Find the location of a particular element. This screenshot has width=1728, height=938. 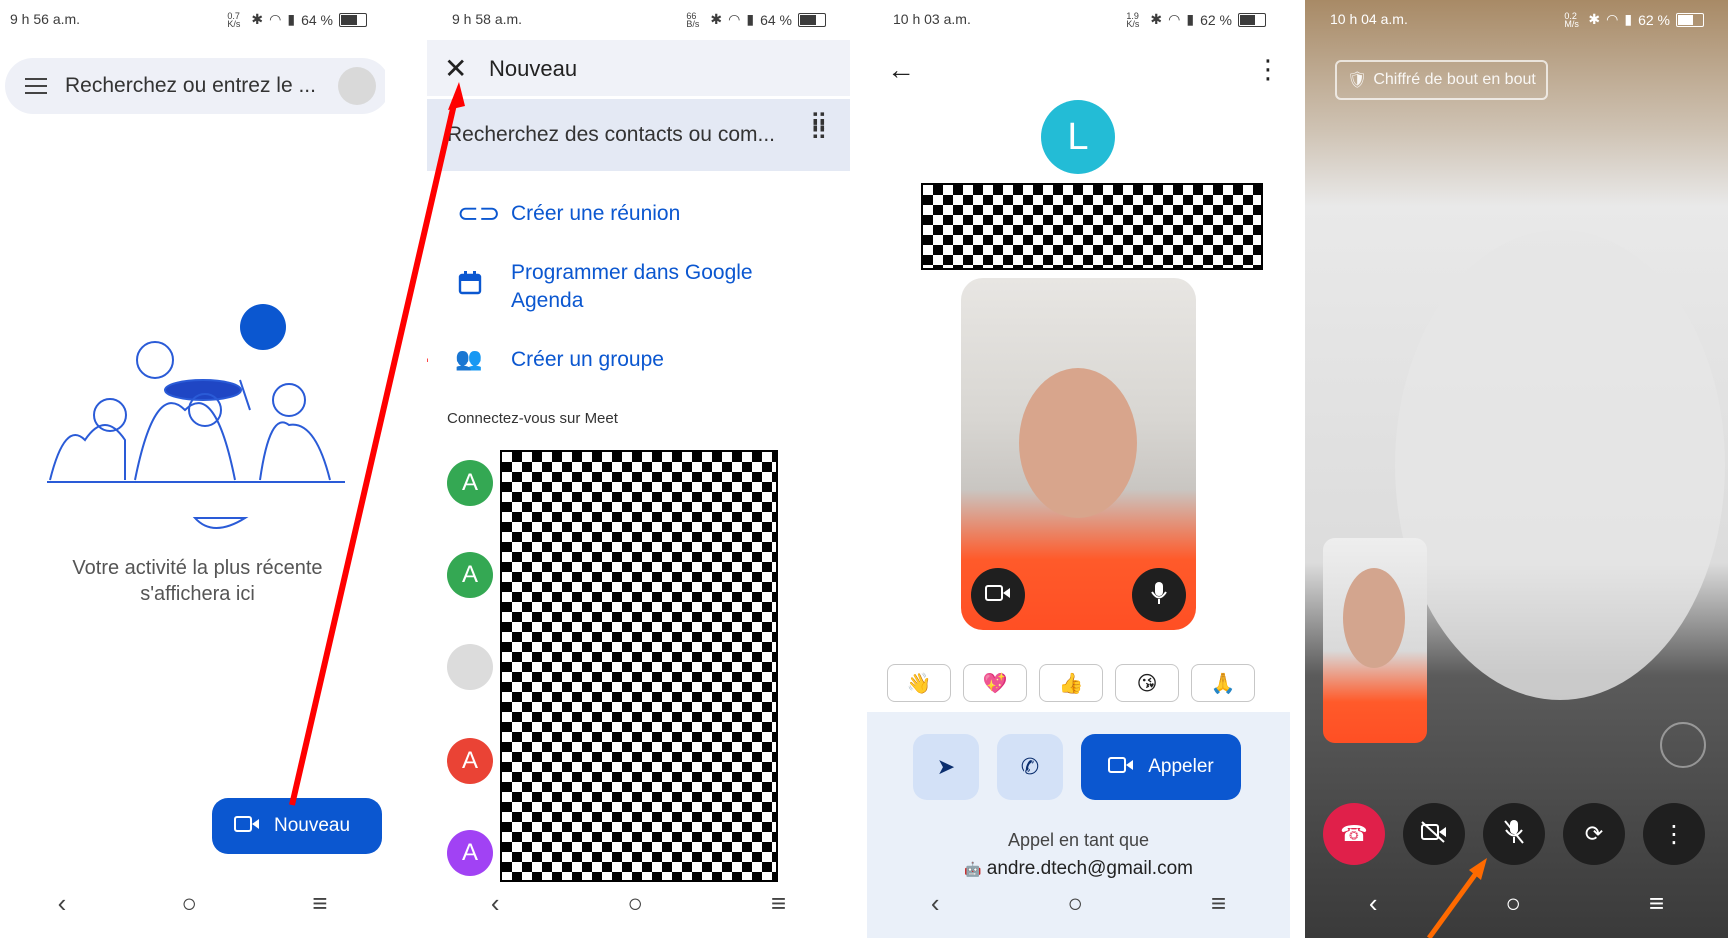

send-icon: ➤ is located at coordinates (946, 766).